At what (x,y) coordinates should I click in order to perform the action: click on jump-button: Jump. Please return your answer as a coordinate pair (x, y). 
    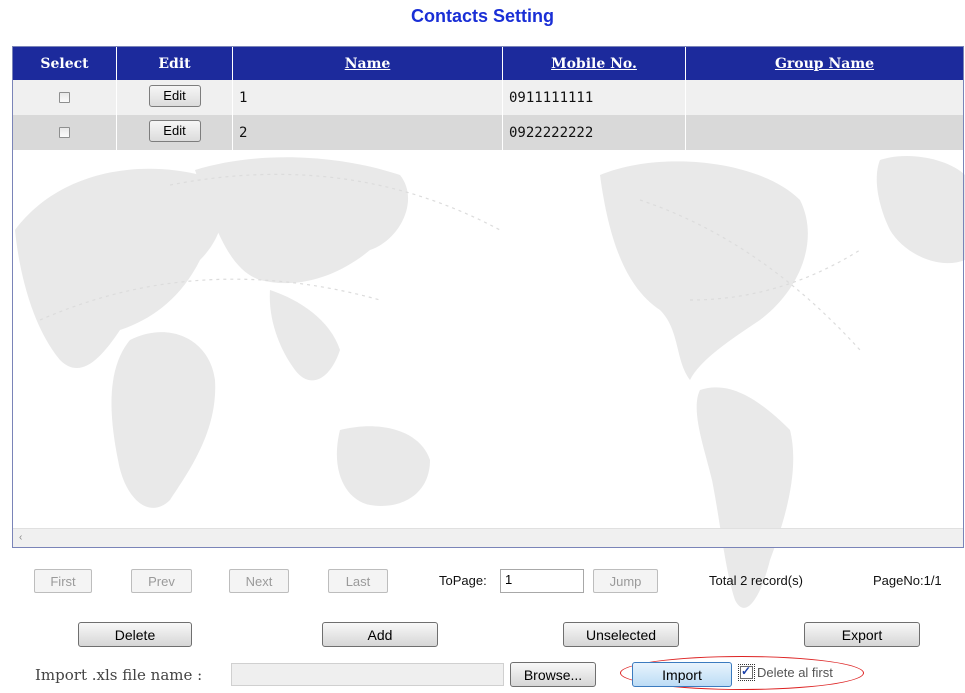
    Looking at the image, I should click on (625, 581).